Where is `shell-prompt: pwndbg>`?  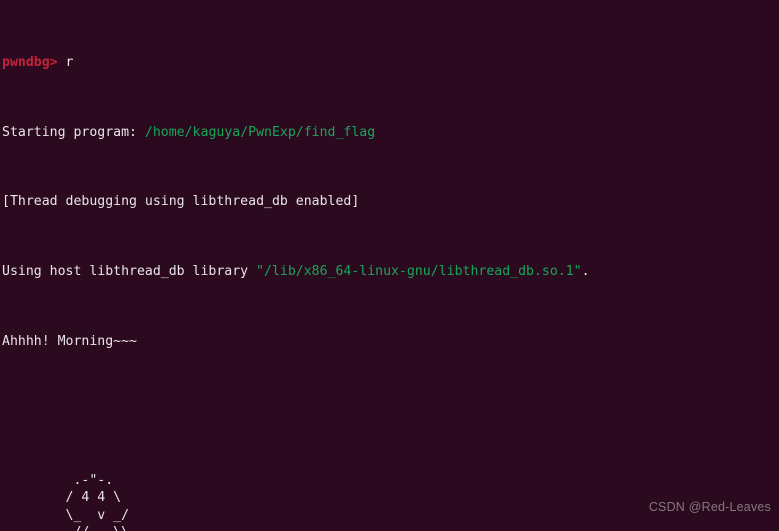 shell-prompt: pwndbg> is located at coordinates (30, 63).